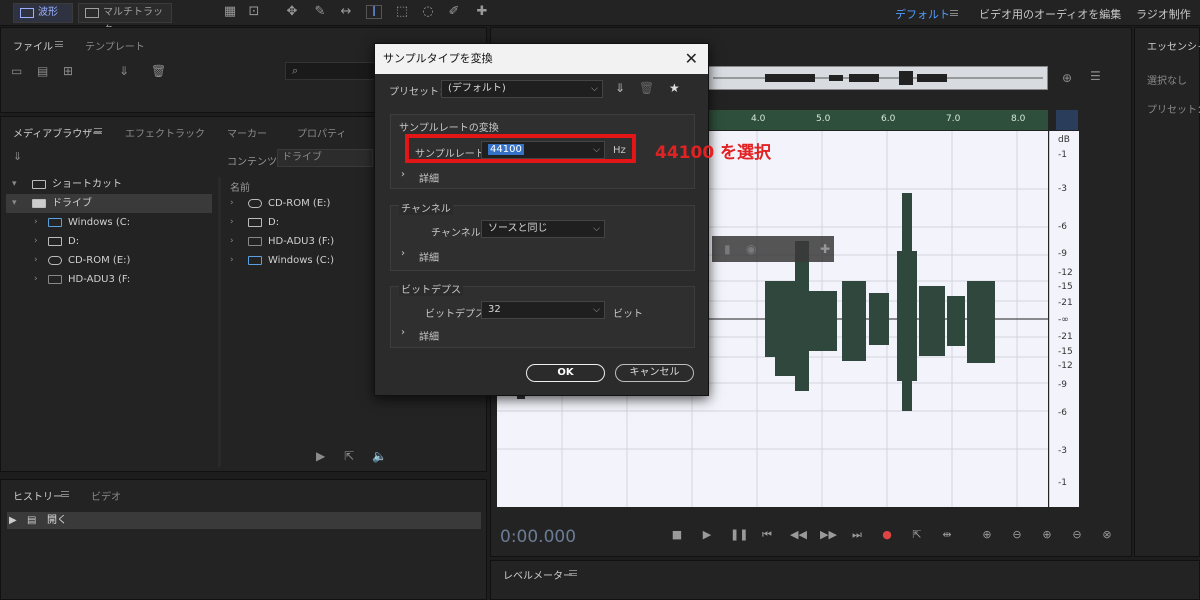 Image resolution: width=1200 pixels, height=600 pixels. Describe the element at coordinates (72, 203) in the screenshot. I see `tree-item-label: ドライブ` at that location.